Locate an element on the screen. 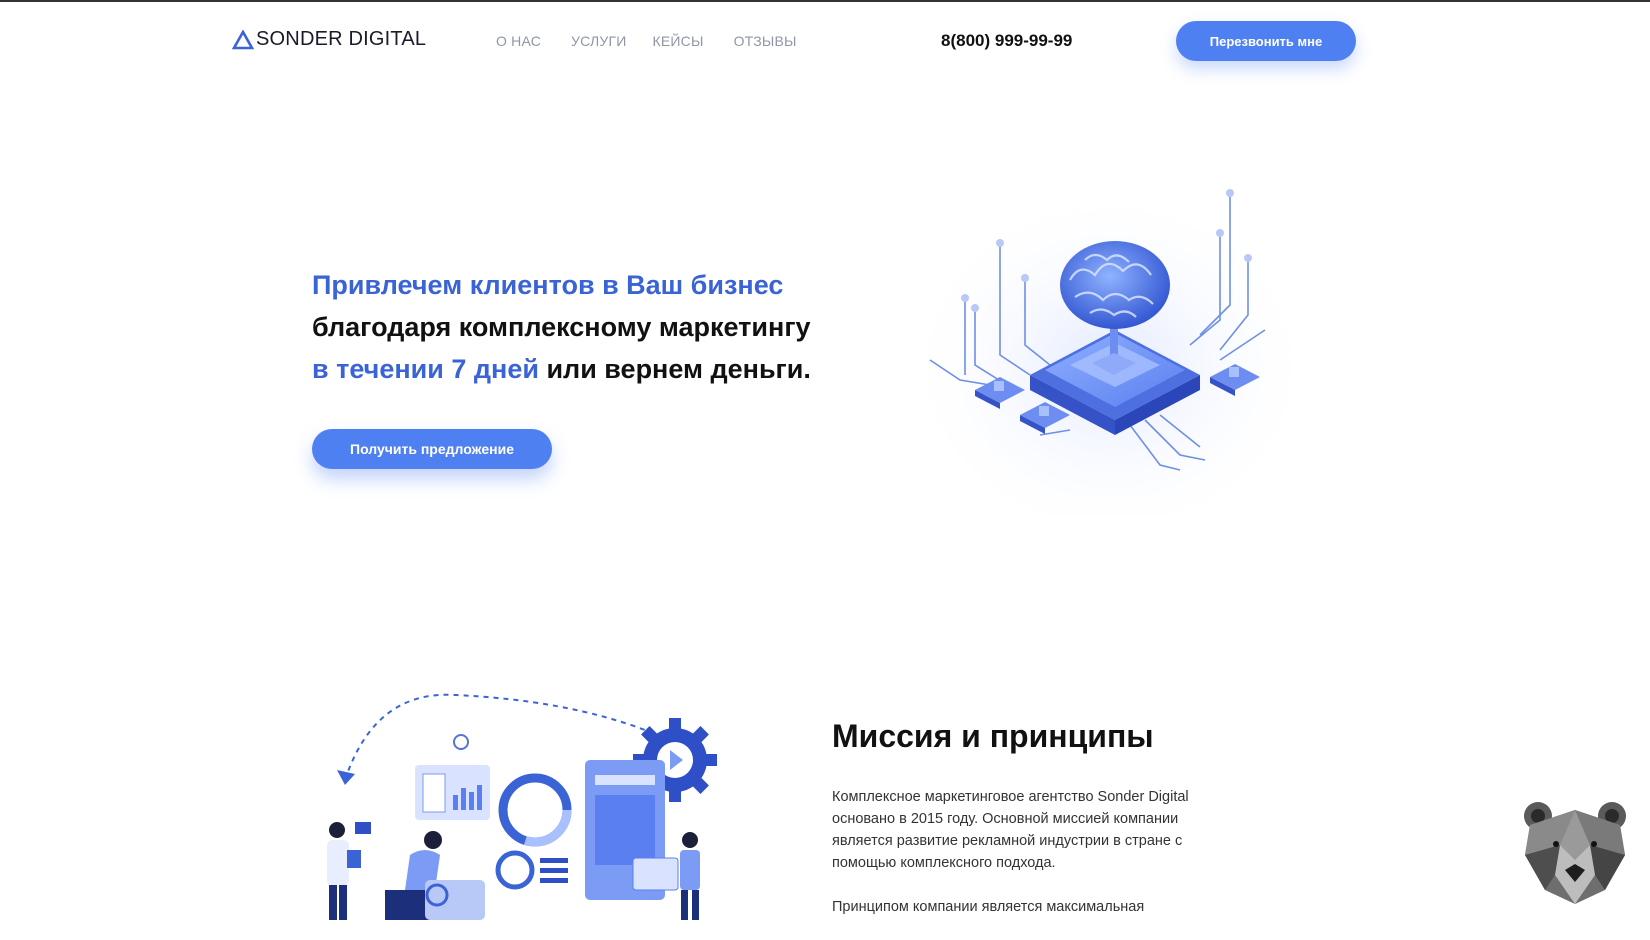 Image resolution: width=1650 pixels, height=940 pixels. nav-item-about: О НАС is located at coordinates (518, 41).